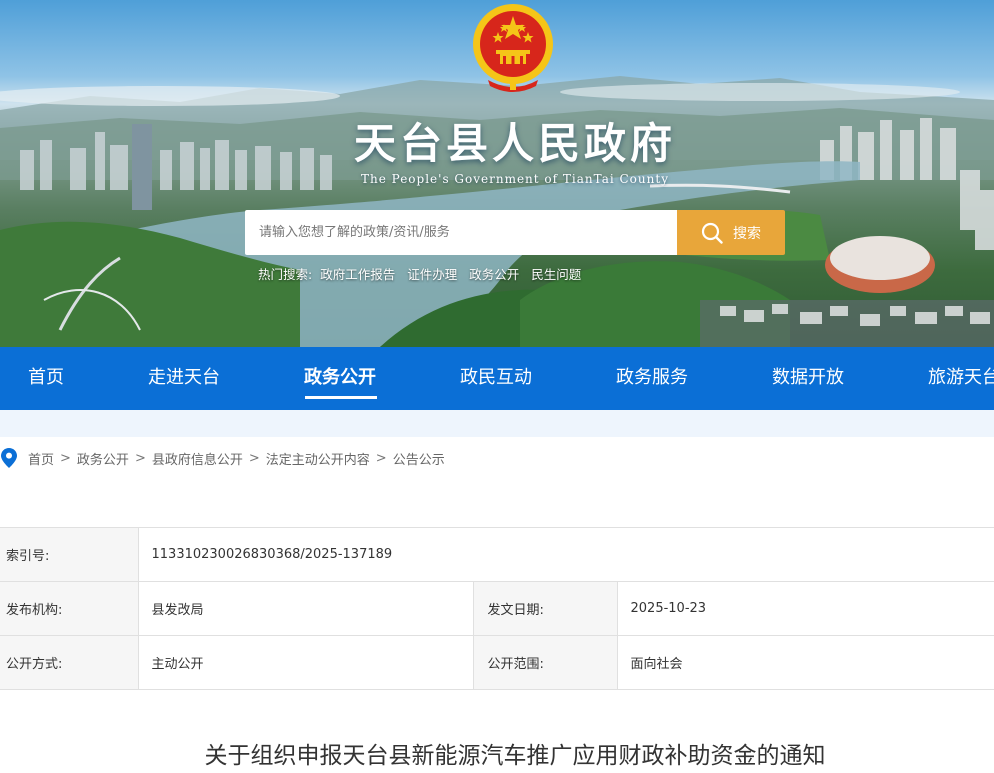  Describe the element at coordinates (305, 608) in the screenshot. I see `publisher-value: 县发改局` at that location.